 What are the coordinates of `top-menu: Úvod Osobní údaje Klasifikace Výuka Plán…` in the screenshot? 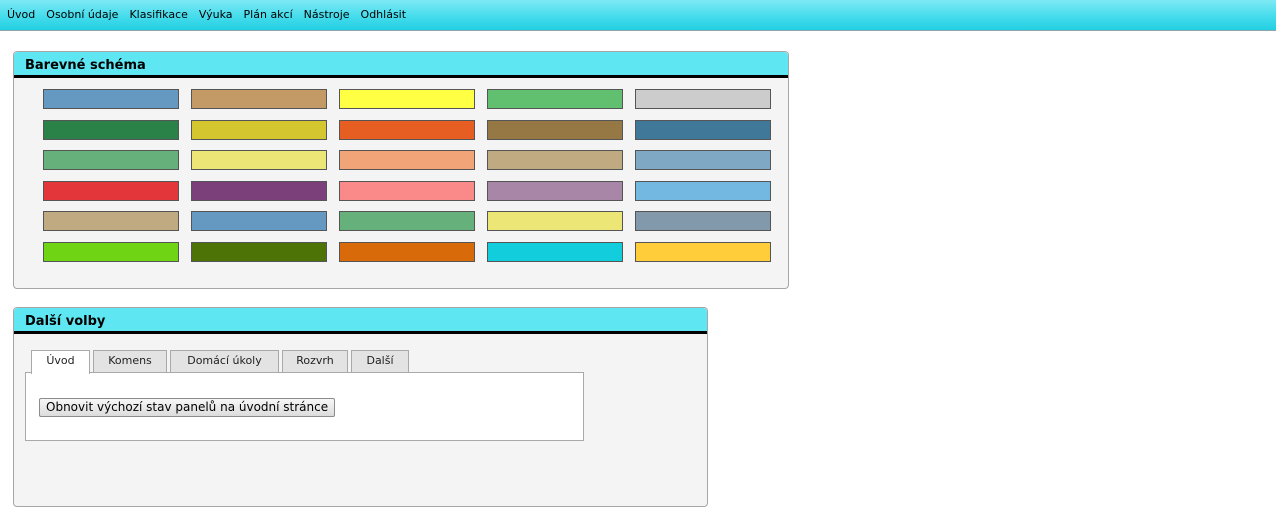 It's located at (204, 14).